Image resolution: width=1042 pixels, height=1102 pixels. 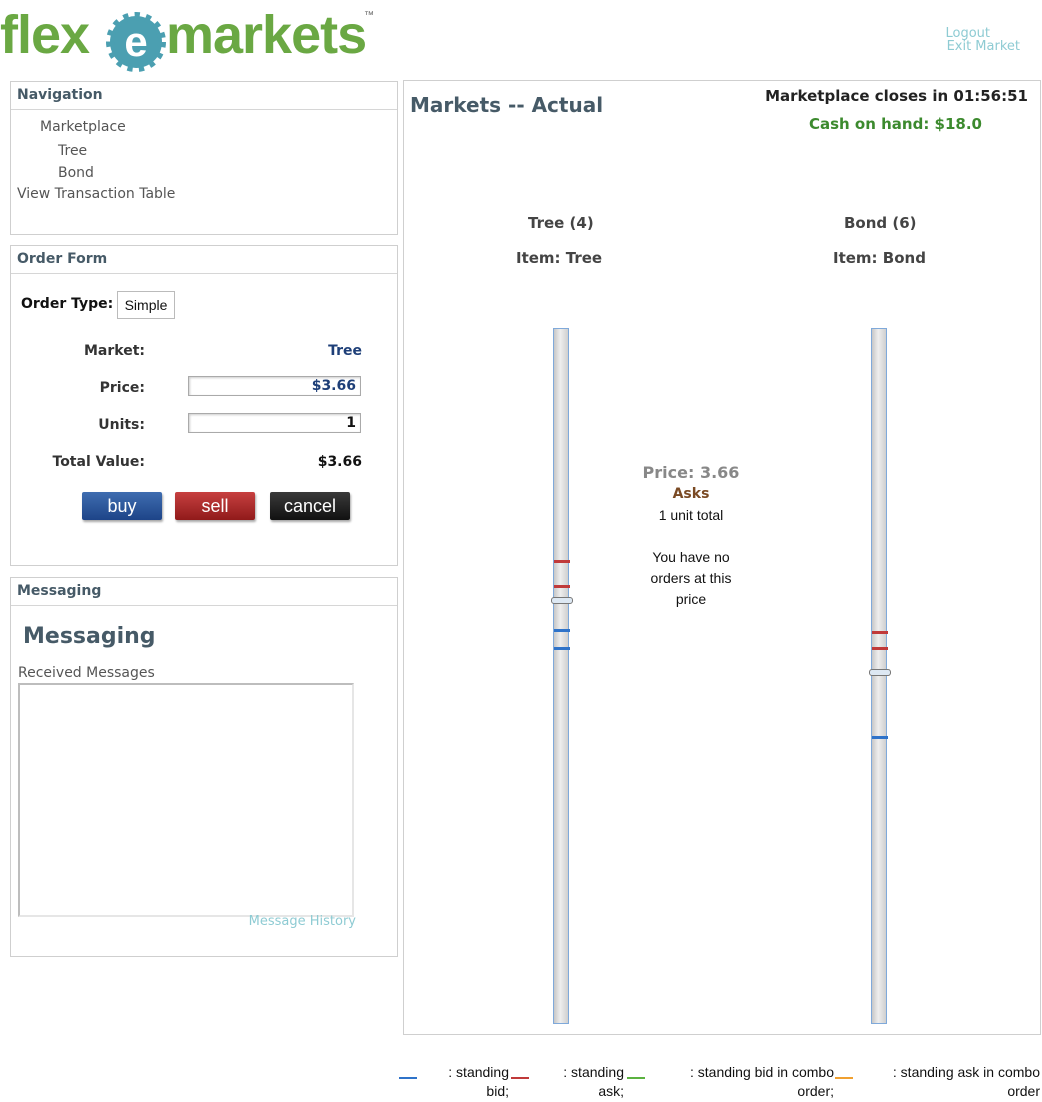 I want to click on bond-price-rail, so click(x=880, y=676).